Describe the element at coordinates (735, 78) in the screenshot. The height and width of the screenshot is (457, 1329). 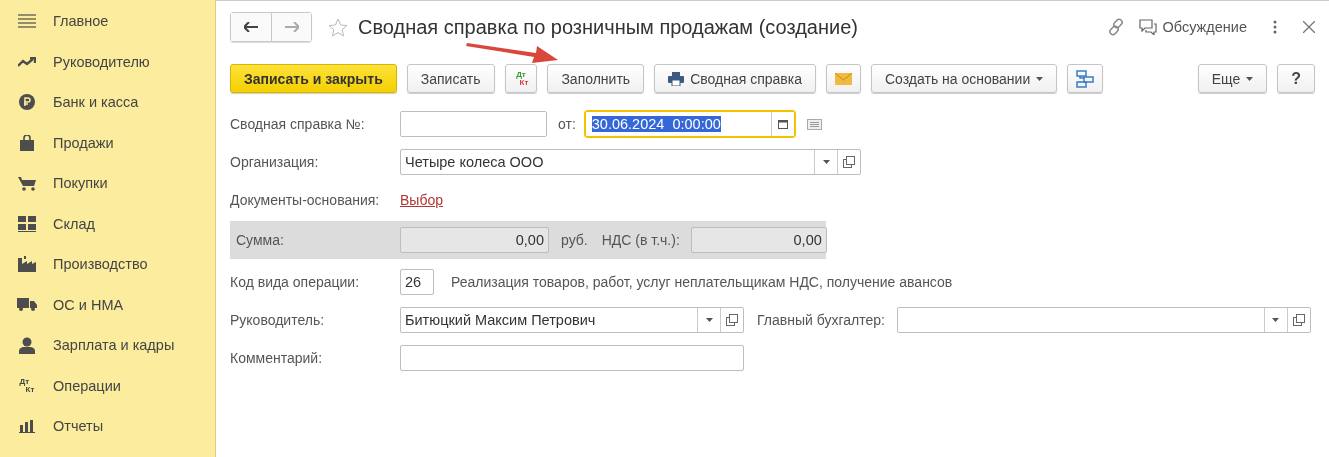
I see `print-button: Сводная справка` at that location.